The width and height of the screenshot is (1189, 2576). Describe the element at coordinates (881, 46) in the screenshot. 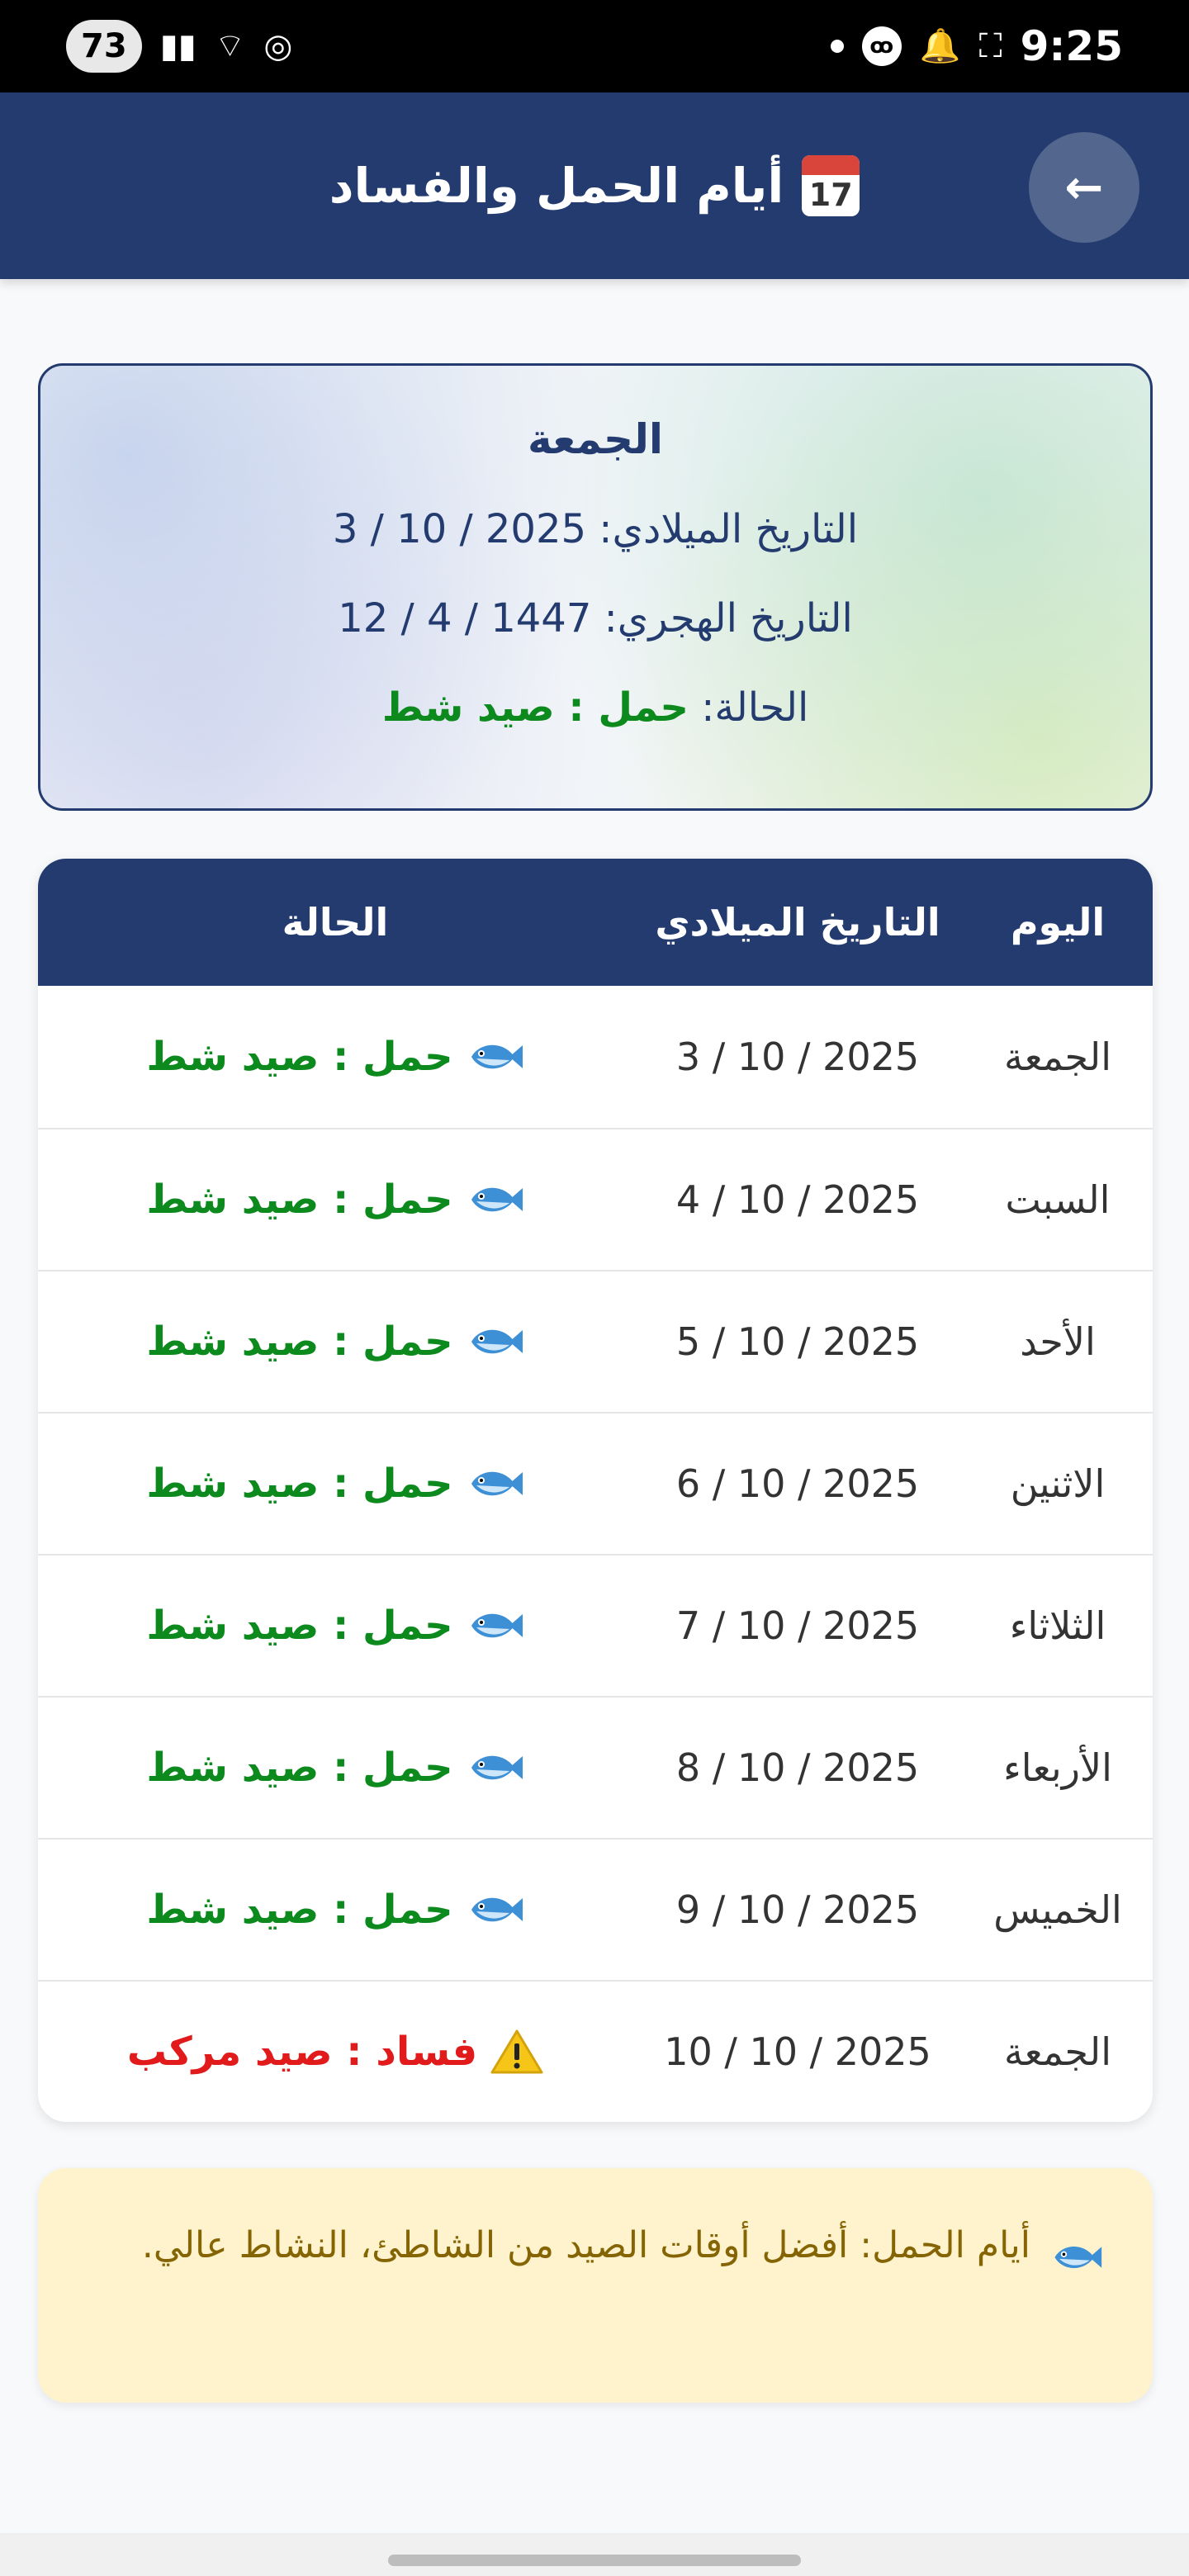

I see `app-notification-icon: ꝏ` at that location.